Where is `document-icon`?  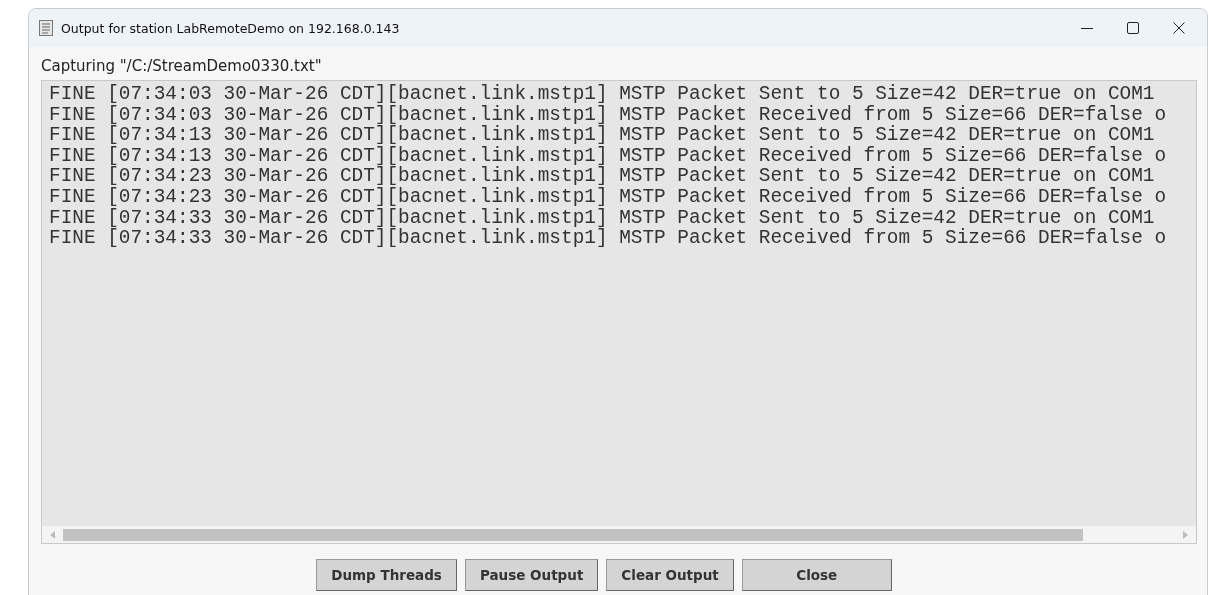 document-icon is located at coordinates (46, 28).